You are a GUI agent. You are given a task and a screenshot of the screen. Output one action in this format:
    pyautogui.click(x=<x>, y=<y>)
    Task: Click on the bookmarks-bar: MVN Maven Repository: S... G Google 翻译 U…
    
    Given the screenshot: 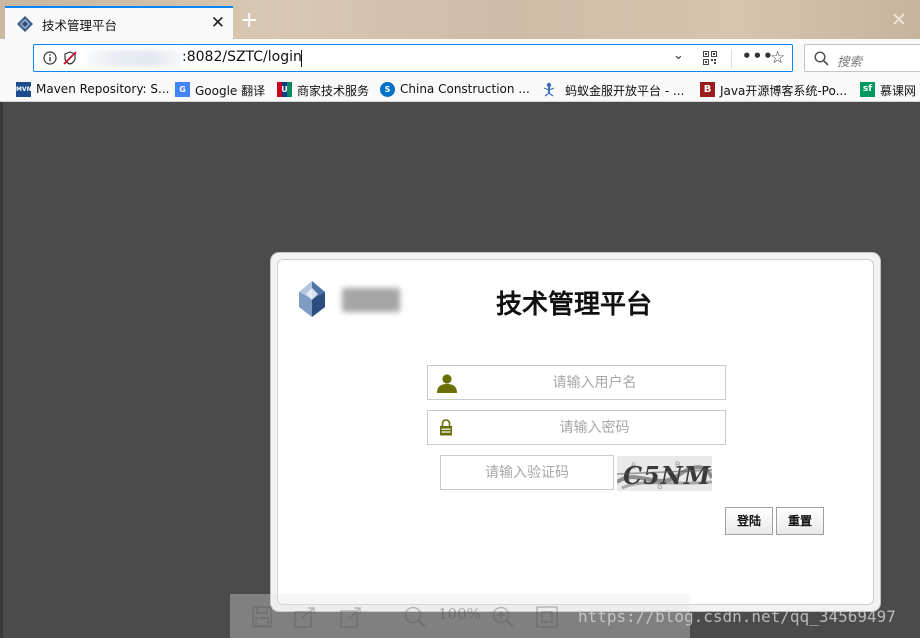 What is the action you would take?
    pyautogui.click(x=460, y=90)
    